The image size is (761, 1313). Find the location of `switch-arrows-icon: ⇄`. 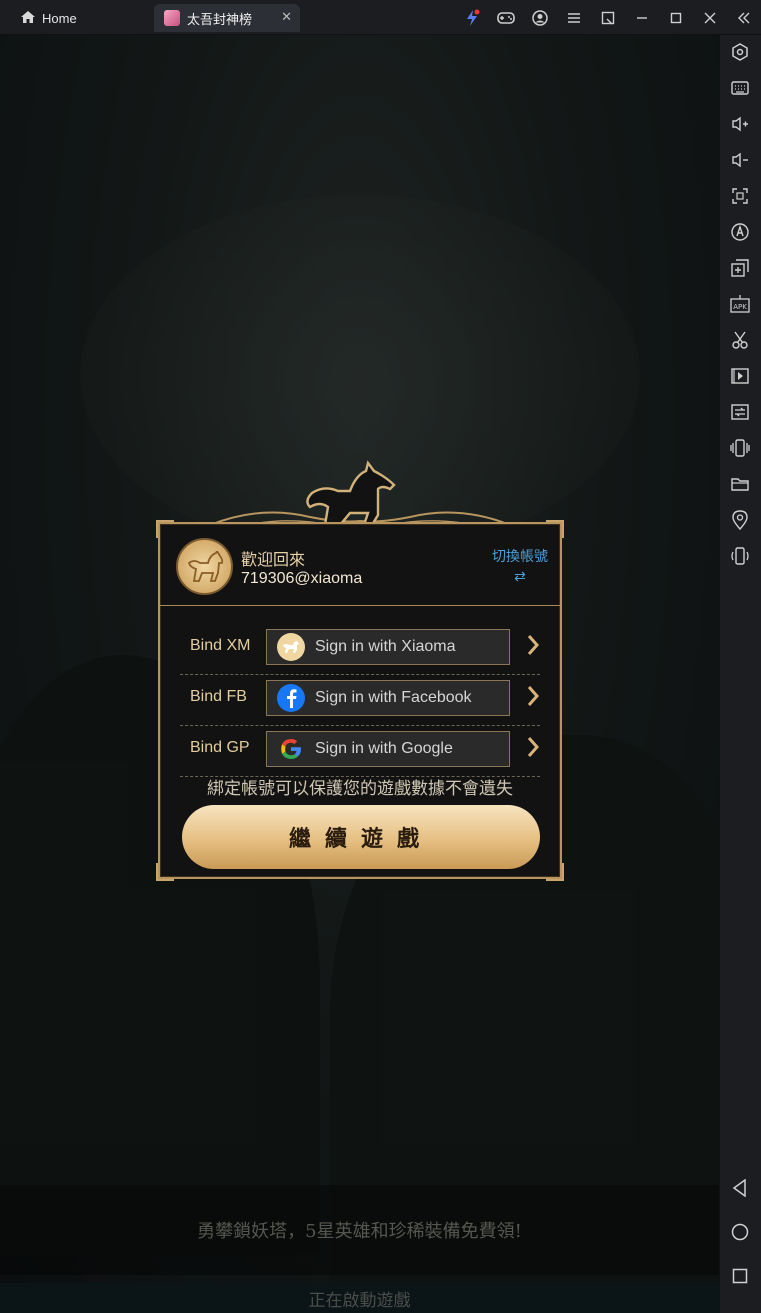

switch-arrows-icon: ⇄ is located at coordinates (520, 576).